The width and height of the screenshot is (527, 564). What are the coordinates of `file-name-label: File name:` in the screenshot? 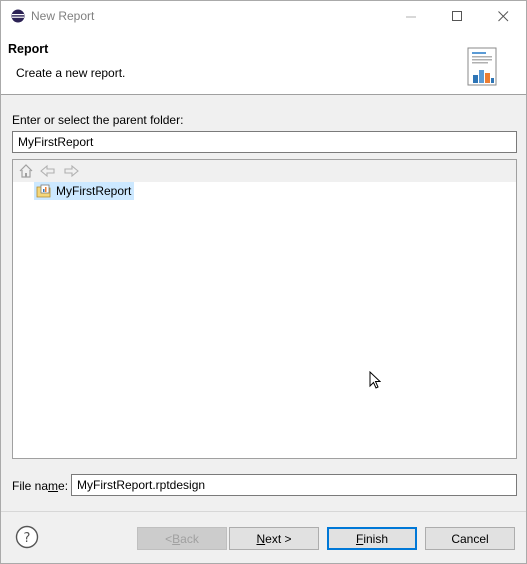 It's located at (40, 486).